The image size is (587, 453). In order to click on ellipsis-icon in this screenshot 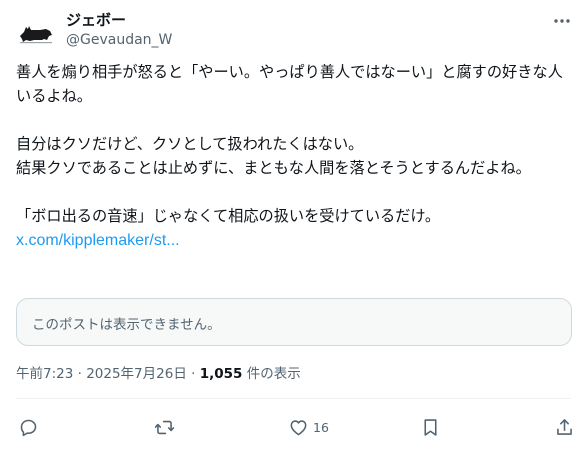, I will do `click(562, 21)`.